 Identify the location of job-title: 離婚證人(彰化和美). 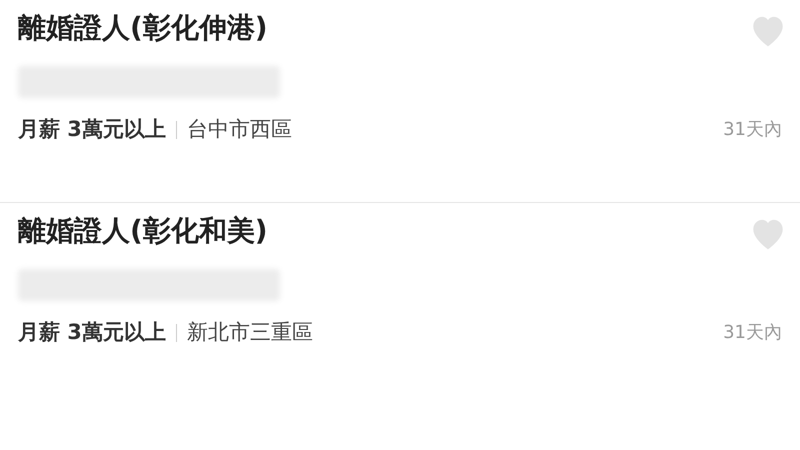
(143, 230).